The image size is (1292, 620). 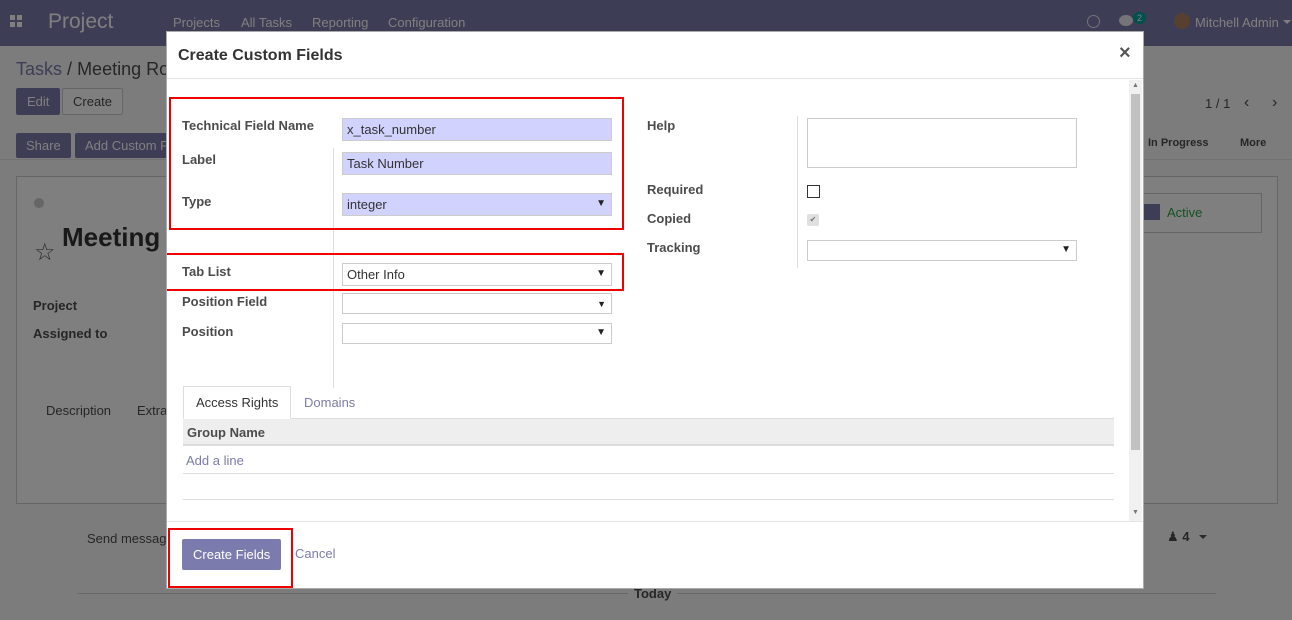 I want to click on table-header, so click(x=648, y=432).